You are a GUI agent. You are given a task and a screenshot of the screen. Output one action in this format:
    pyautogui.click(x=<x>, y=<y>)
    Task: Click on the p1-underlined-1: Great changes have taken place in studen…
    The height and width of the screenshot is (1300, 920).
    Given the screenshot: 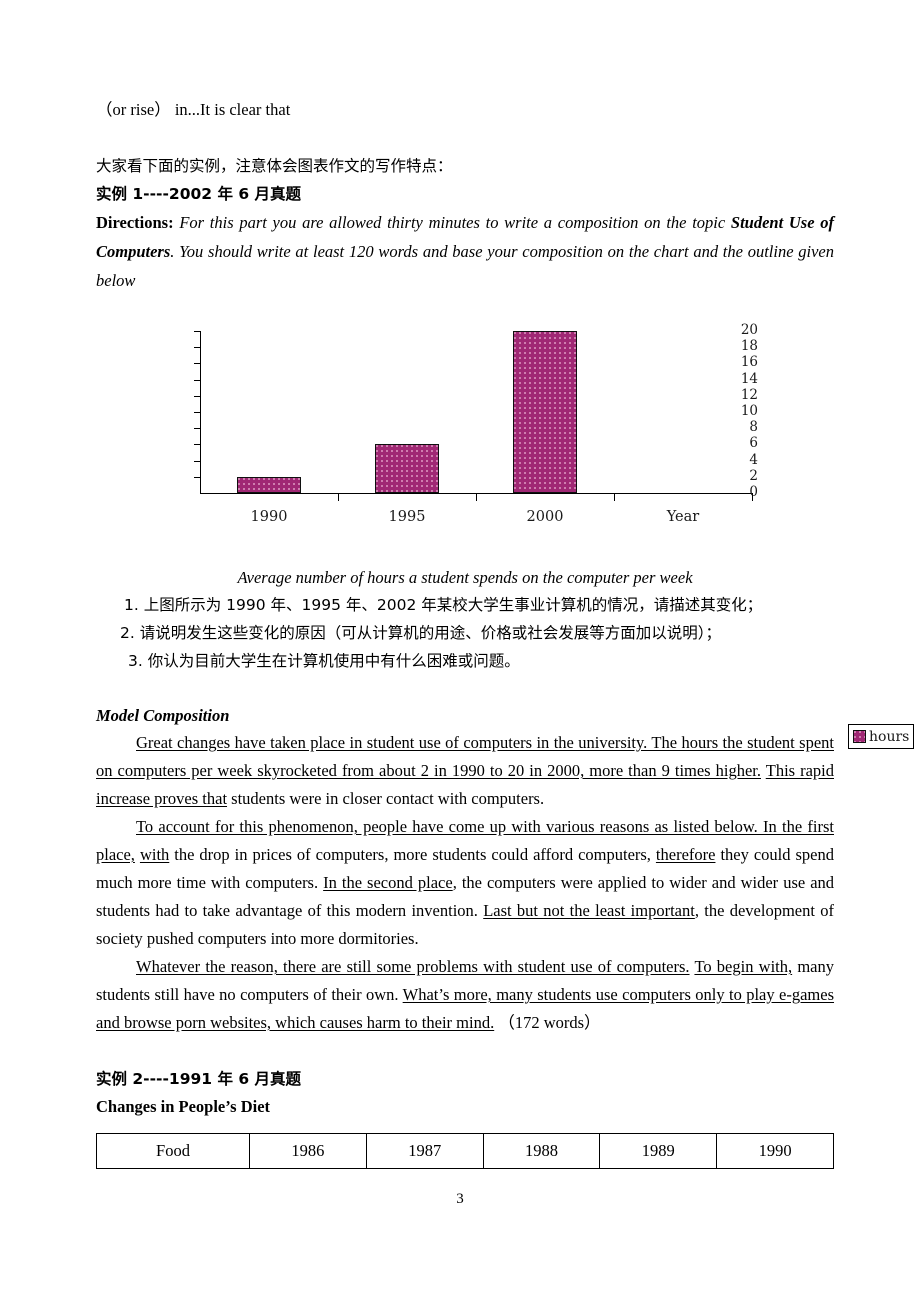 What is the action you would take?
    pyautogui.click(x=465, y=756)
    